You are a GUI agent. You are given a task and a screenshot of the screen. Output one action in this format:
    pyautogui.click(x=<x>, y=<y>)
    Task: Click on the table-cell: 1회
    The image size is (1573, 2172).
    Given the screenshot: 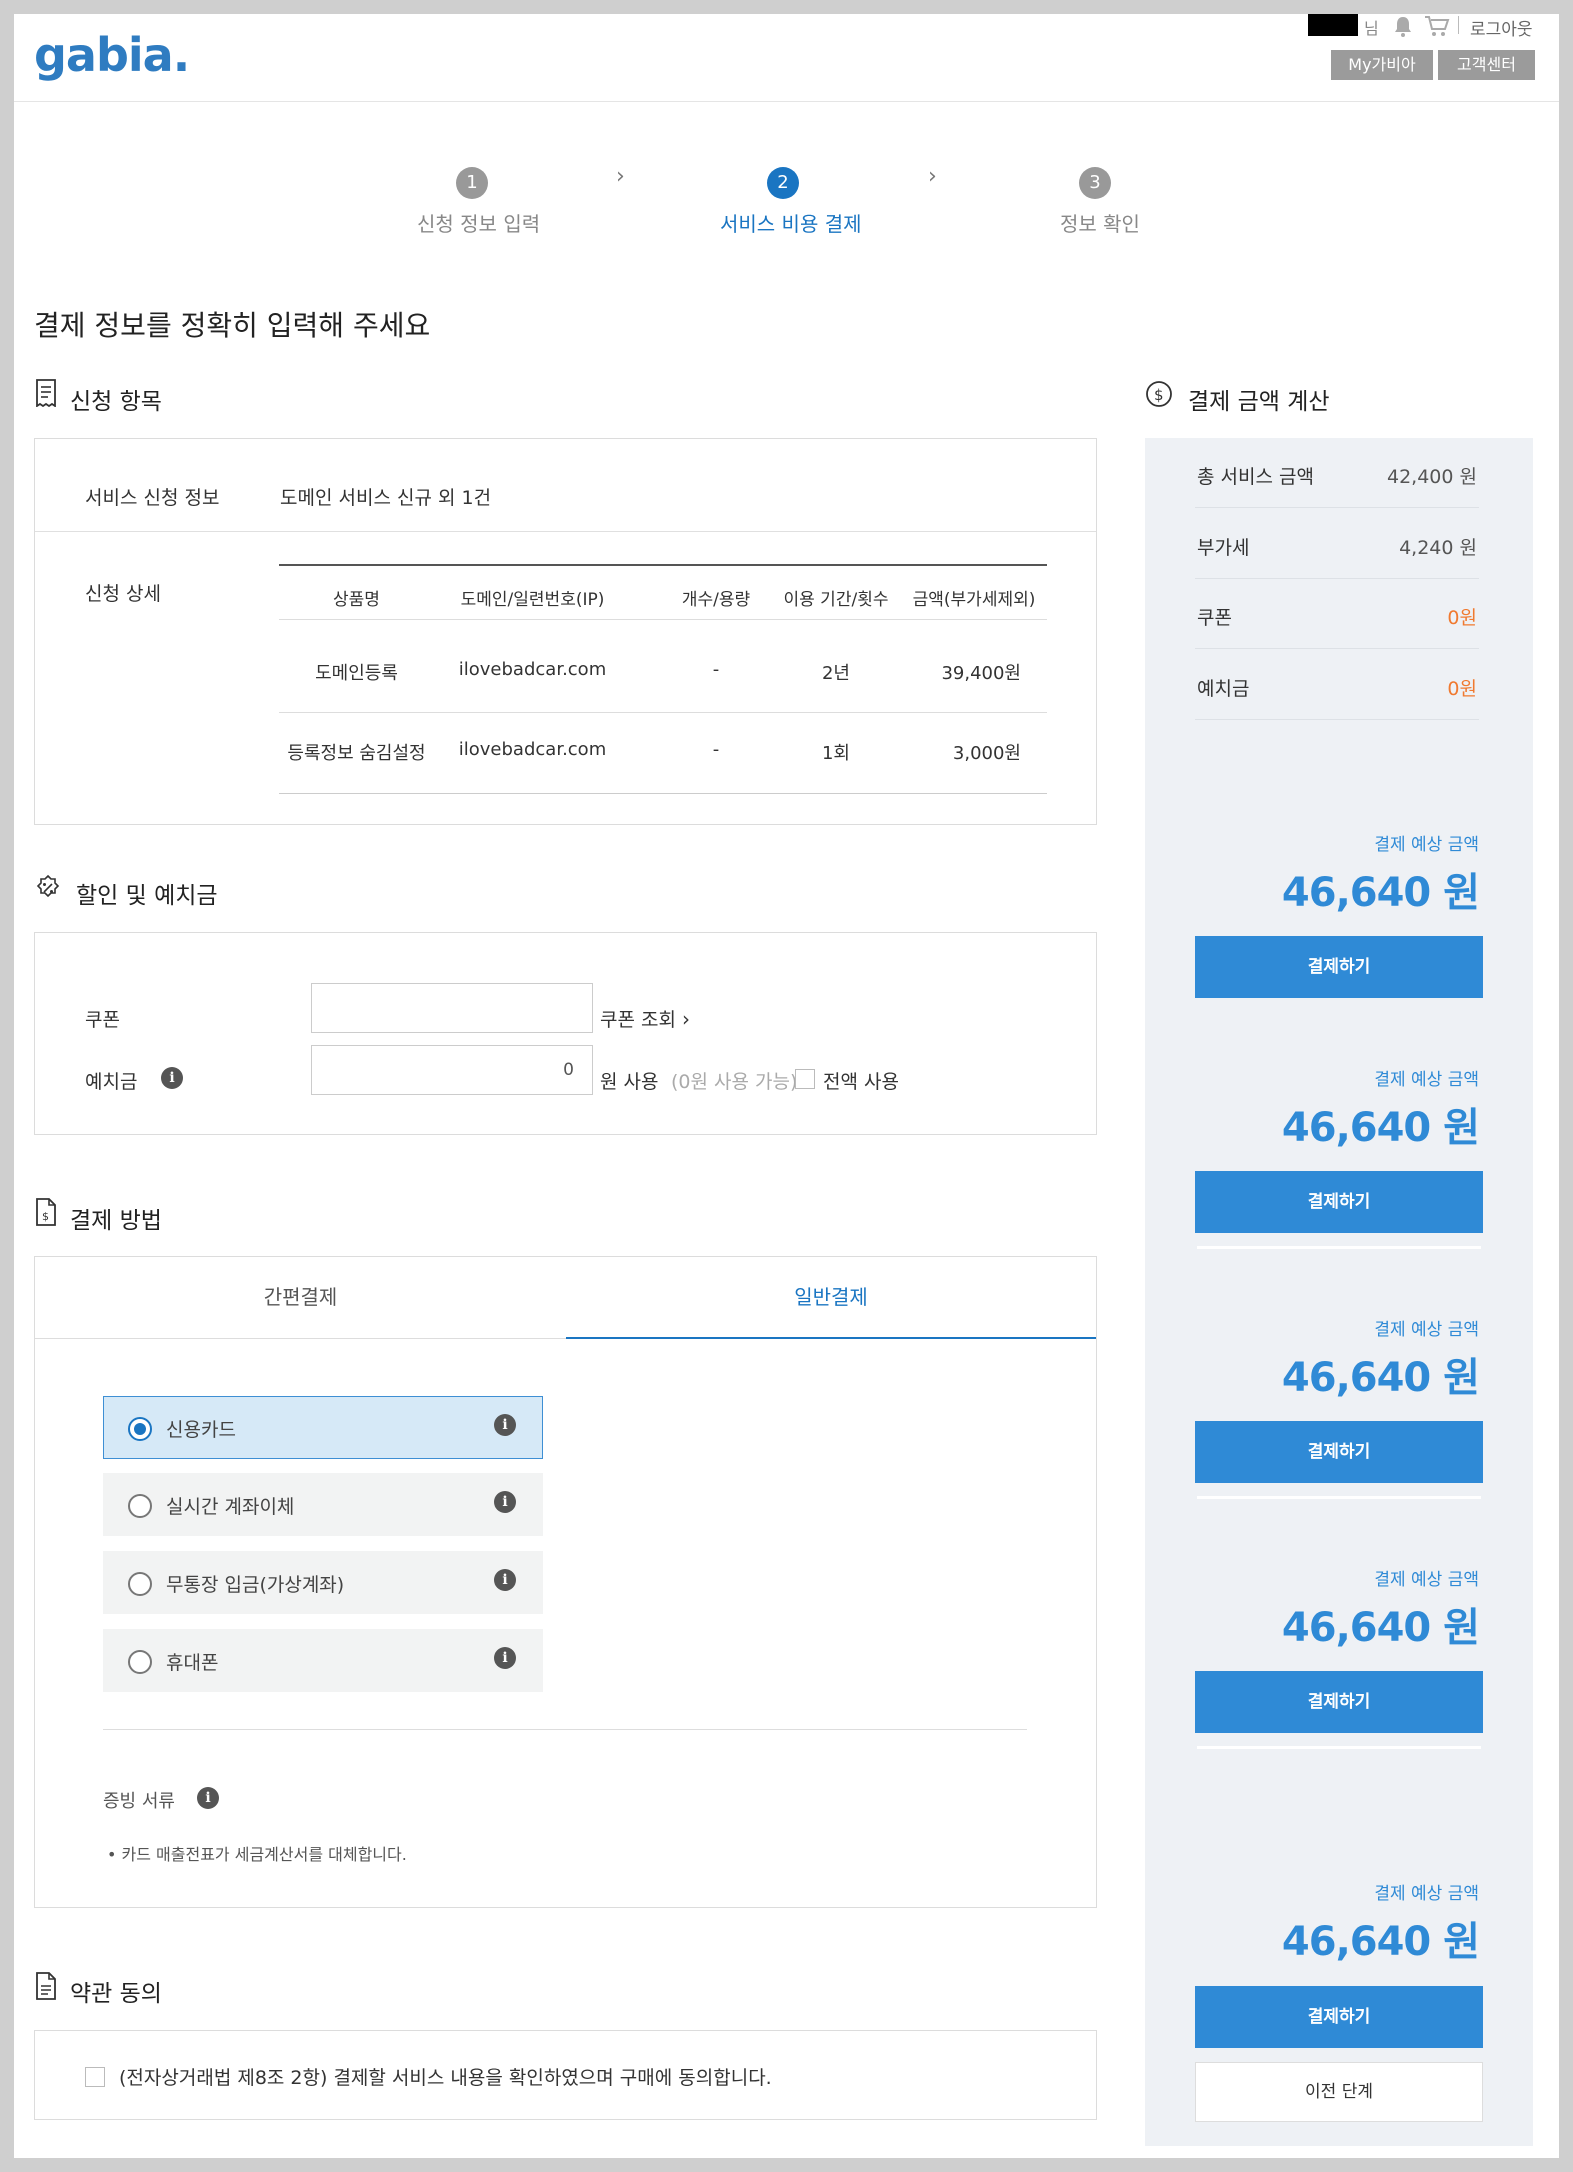 What is the action you would take?
    pyautogui.click(x=835, y=753)
    